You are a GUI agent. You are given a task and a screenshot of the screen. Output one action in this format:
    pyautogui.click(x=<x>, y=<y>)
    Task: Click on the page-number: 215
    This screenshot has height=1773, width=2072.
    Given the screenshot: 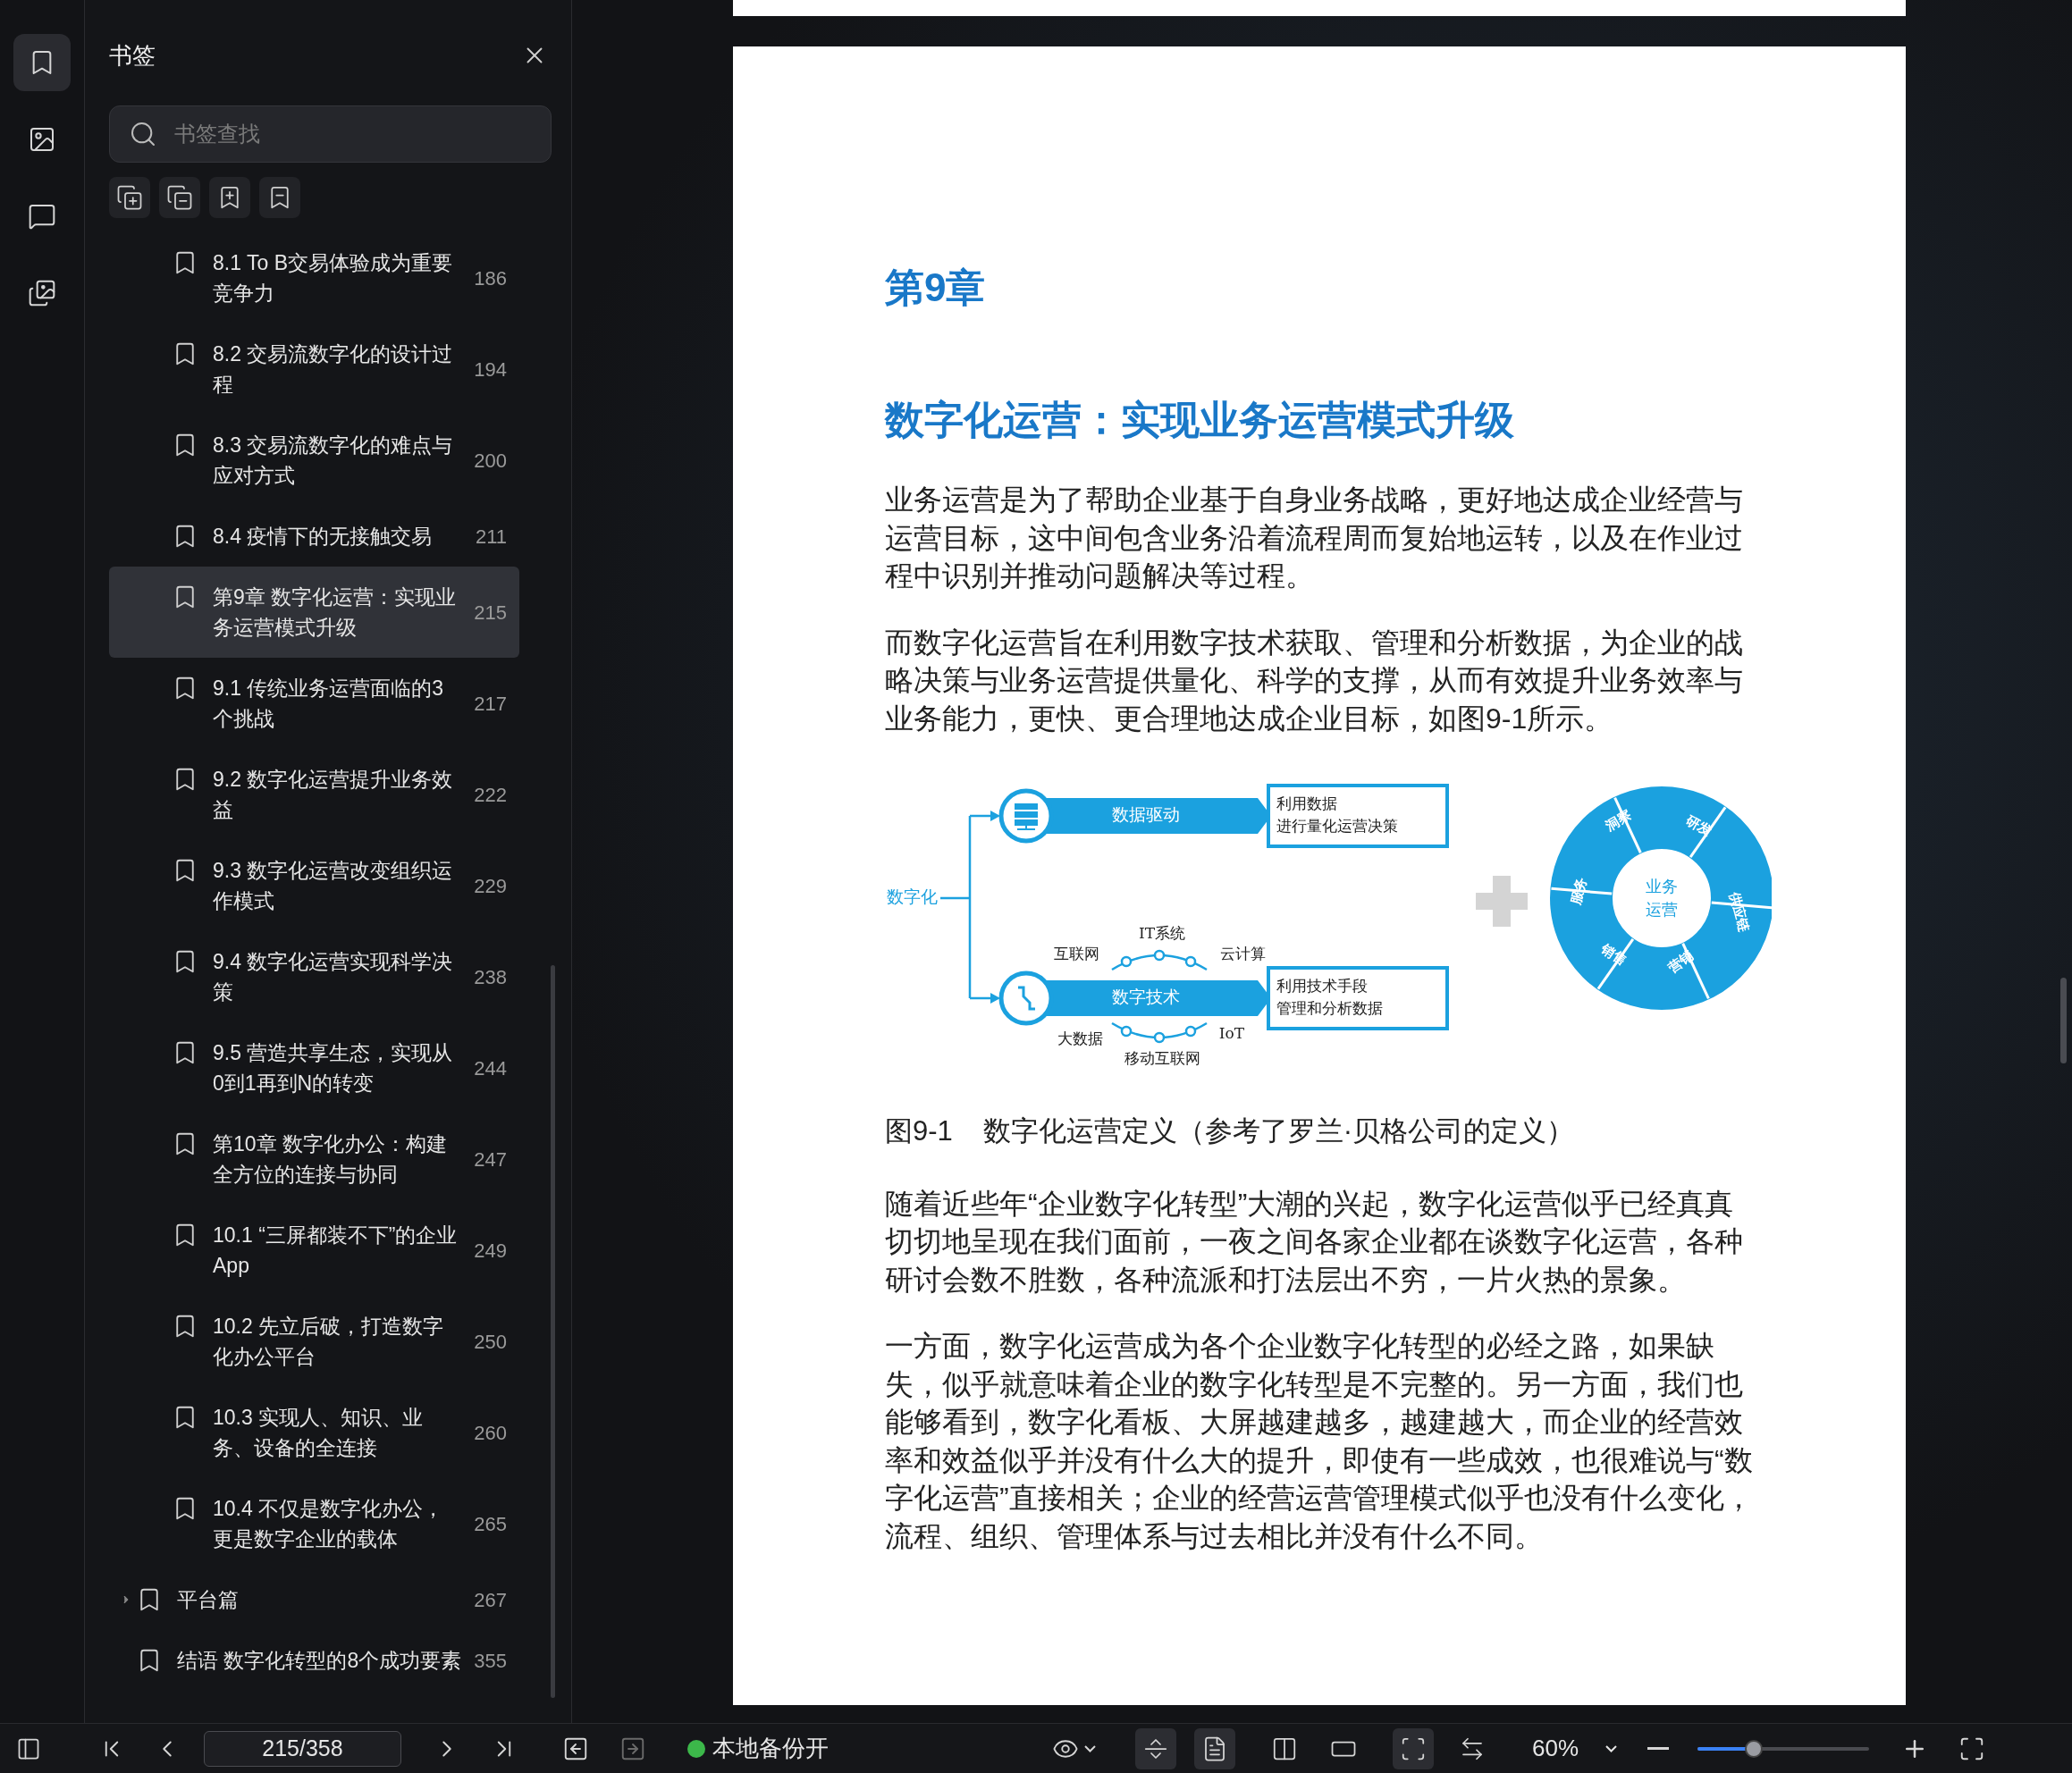 What is the action you would take?
    pyautogui.click(x=490, y=613)
    